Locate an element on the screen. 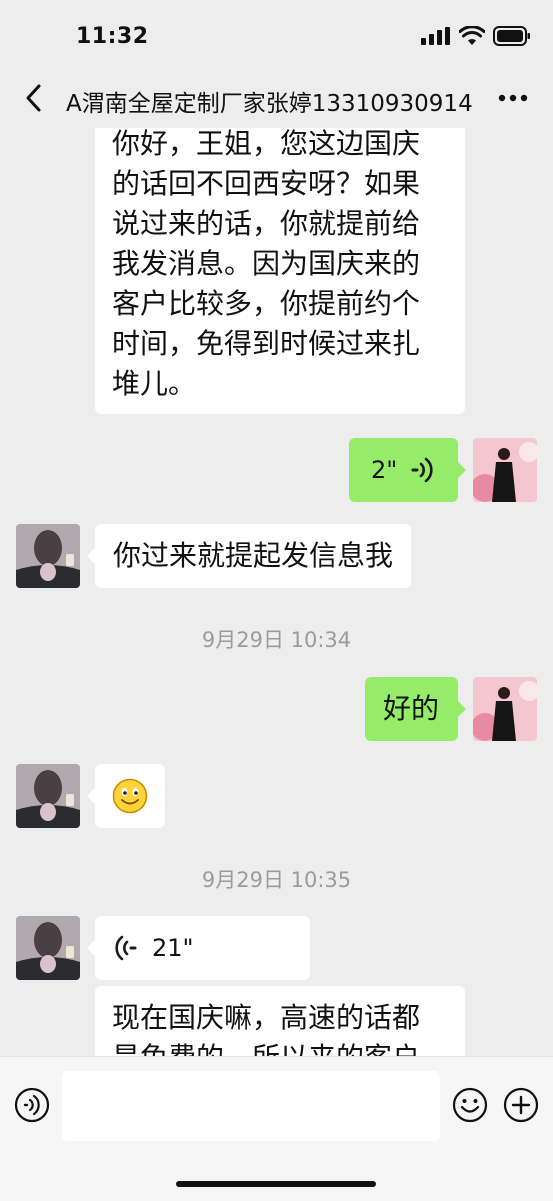  status-time: 11:32 is located at coordinates (112, 36).